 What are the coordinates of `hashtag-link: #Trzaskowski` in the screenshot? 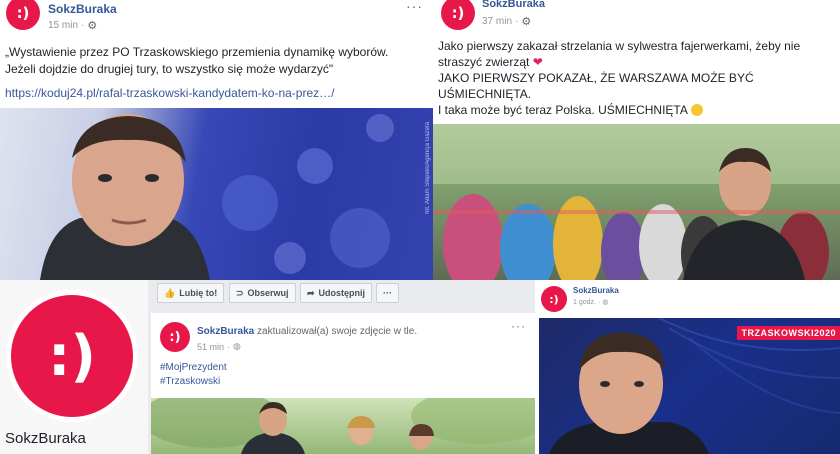 It's located at (190, 381).